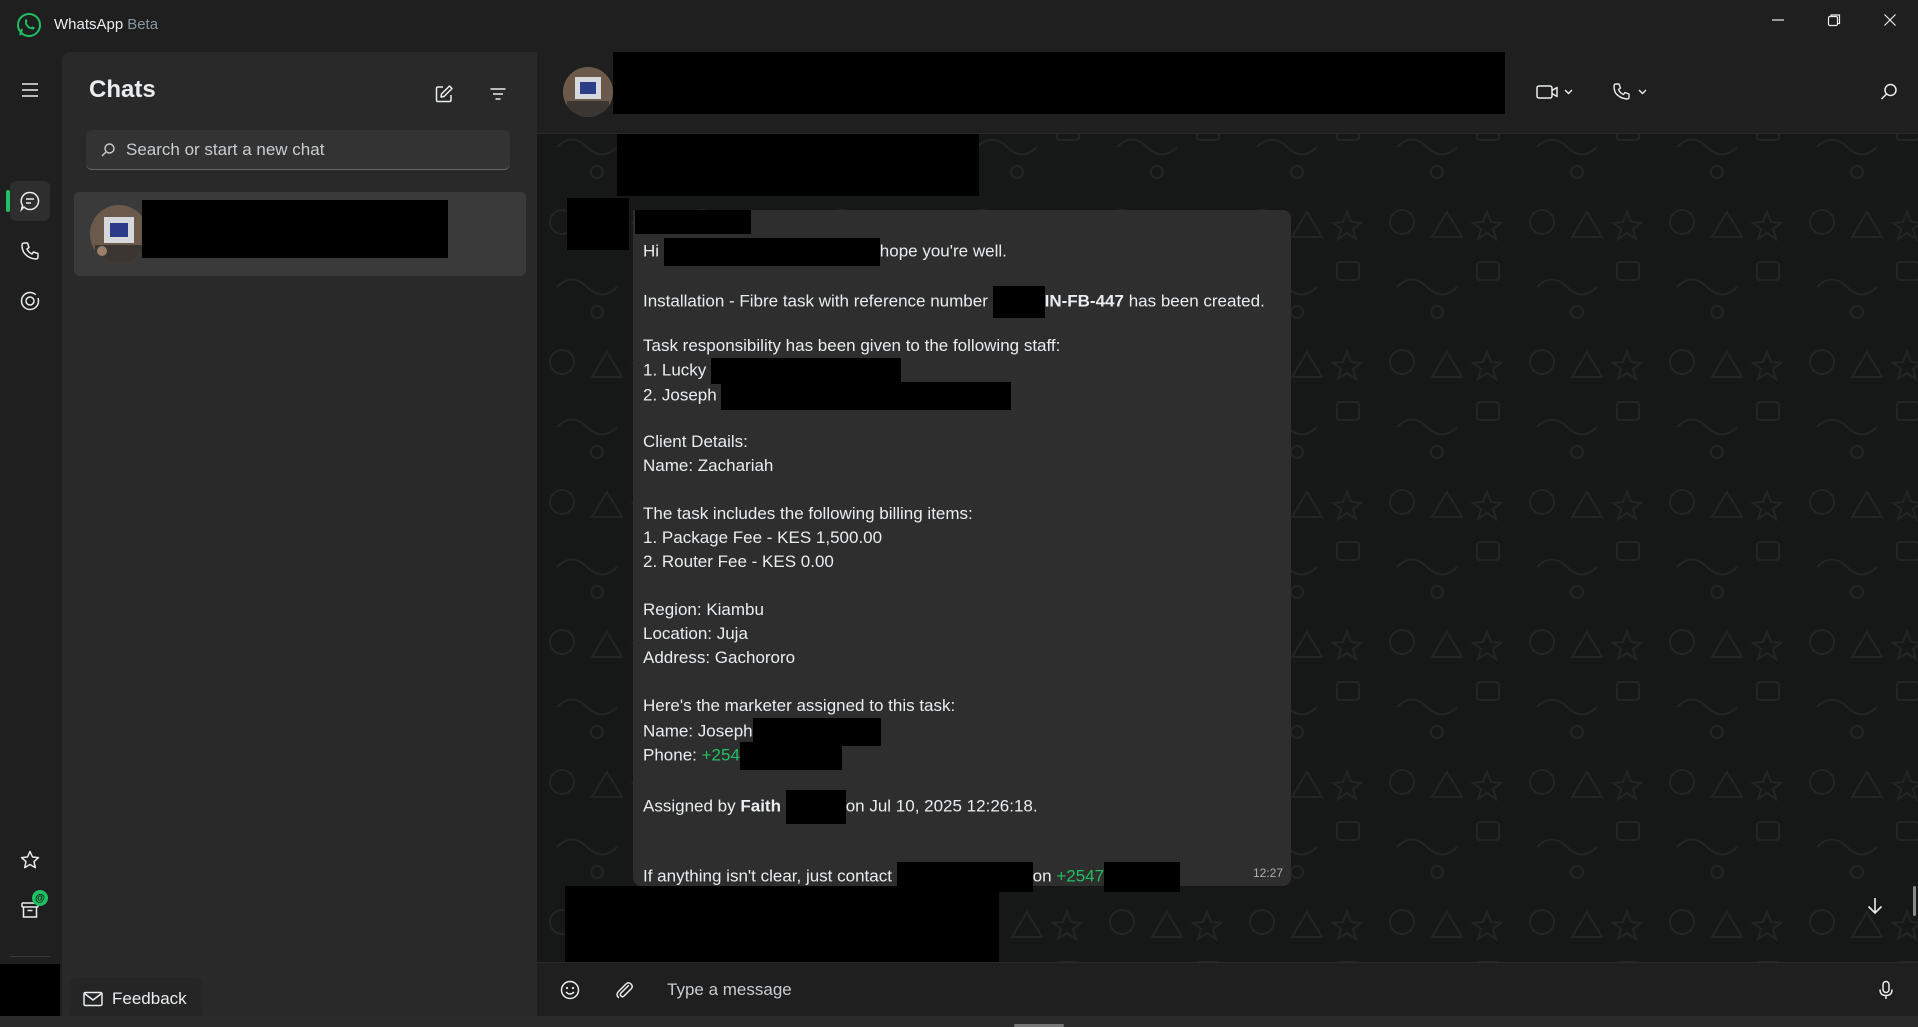  What do you see at coordinates (1242, 990) in the screenshot?
I see `message-input` at bounding box center [1242, 990].